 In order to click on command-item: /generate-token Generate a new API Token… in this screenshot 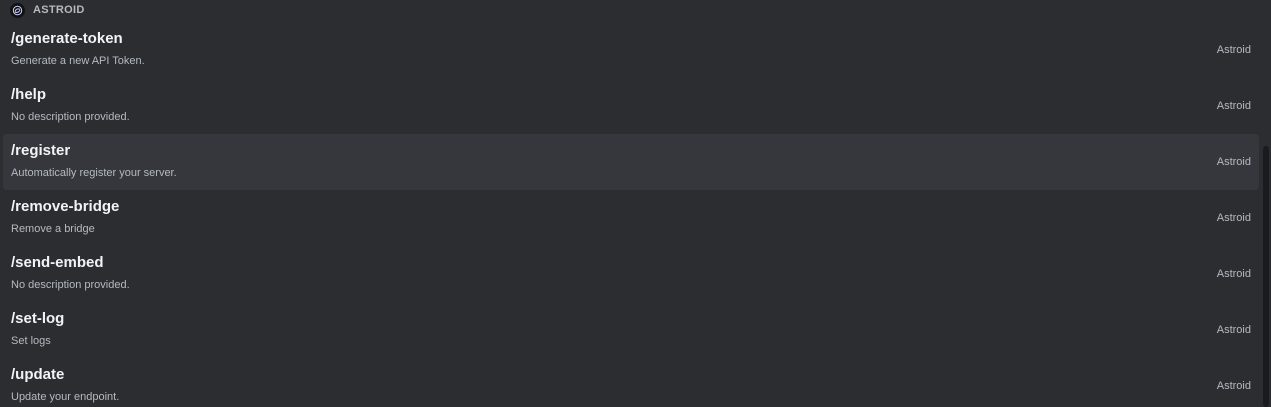, I will do `click(631, 50)`.